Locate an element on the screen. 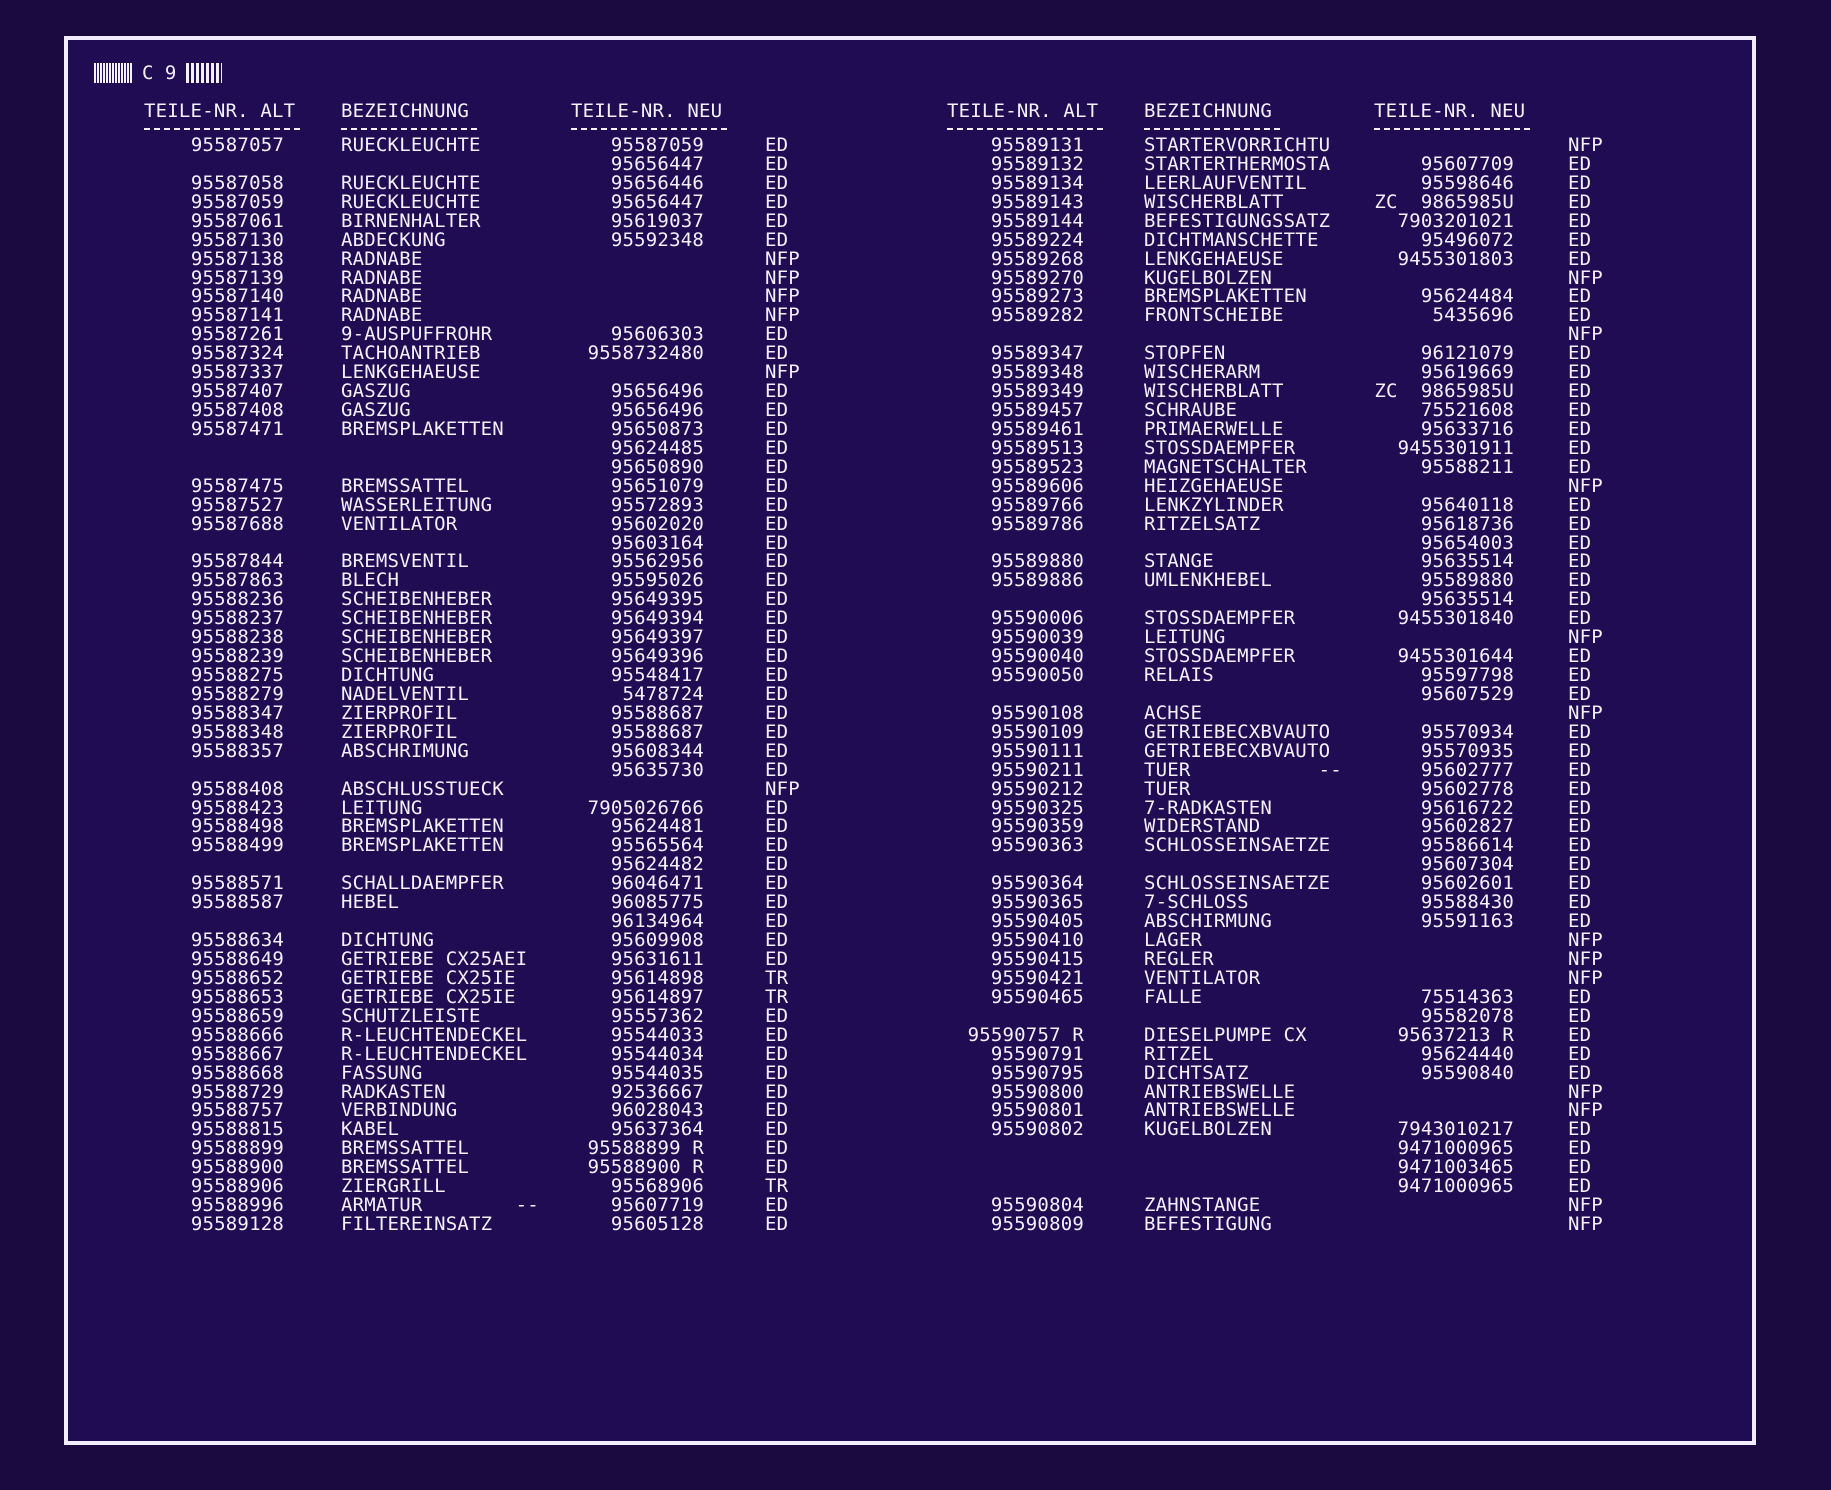 The width and height of the screenshot is (1831, 1490). teile-nr-neu-cell: 95570935 is located at coordinates (1467, 750).